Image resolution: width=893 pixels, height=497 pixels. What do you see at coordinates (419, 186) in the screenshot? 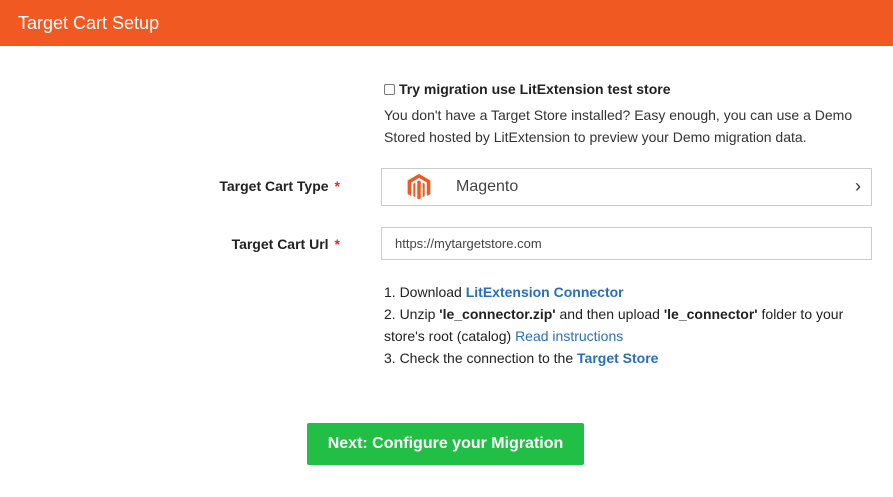
I see `magento-logo-icon` at bounding box center [419, 186].